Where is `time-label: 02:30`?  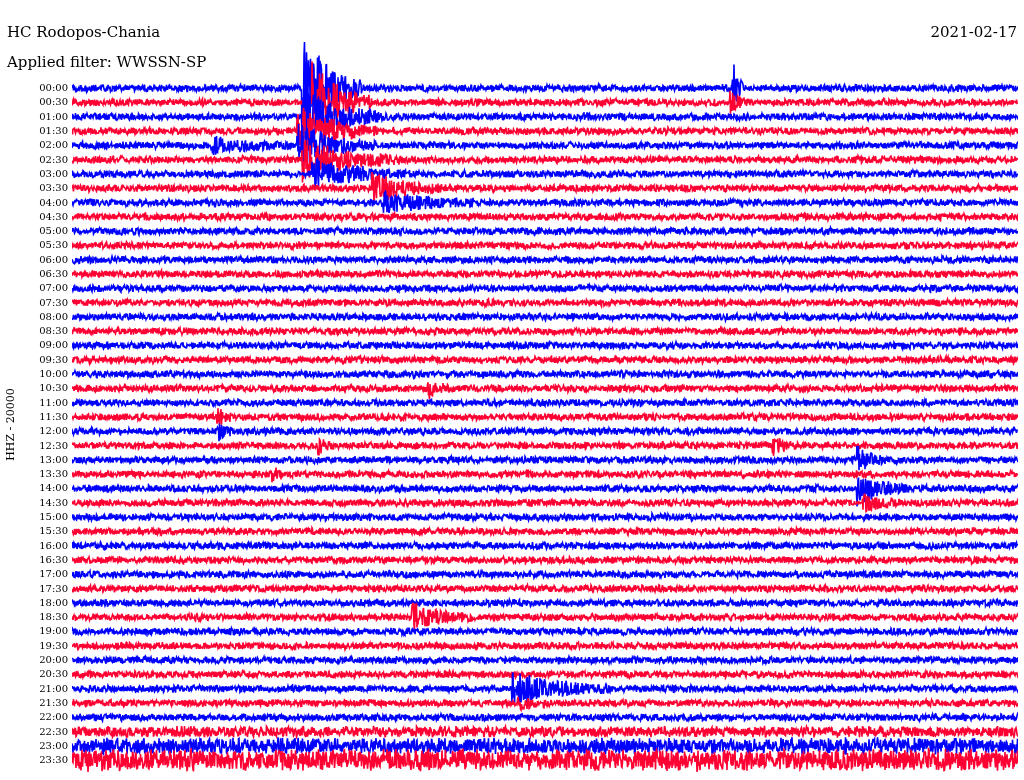
time-label: 02:30 is located at coordinates (53, 159).